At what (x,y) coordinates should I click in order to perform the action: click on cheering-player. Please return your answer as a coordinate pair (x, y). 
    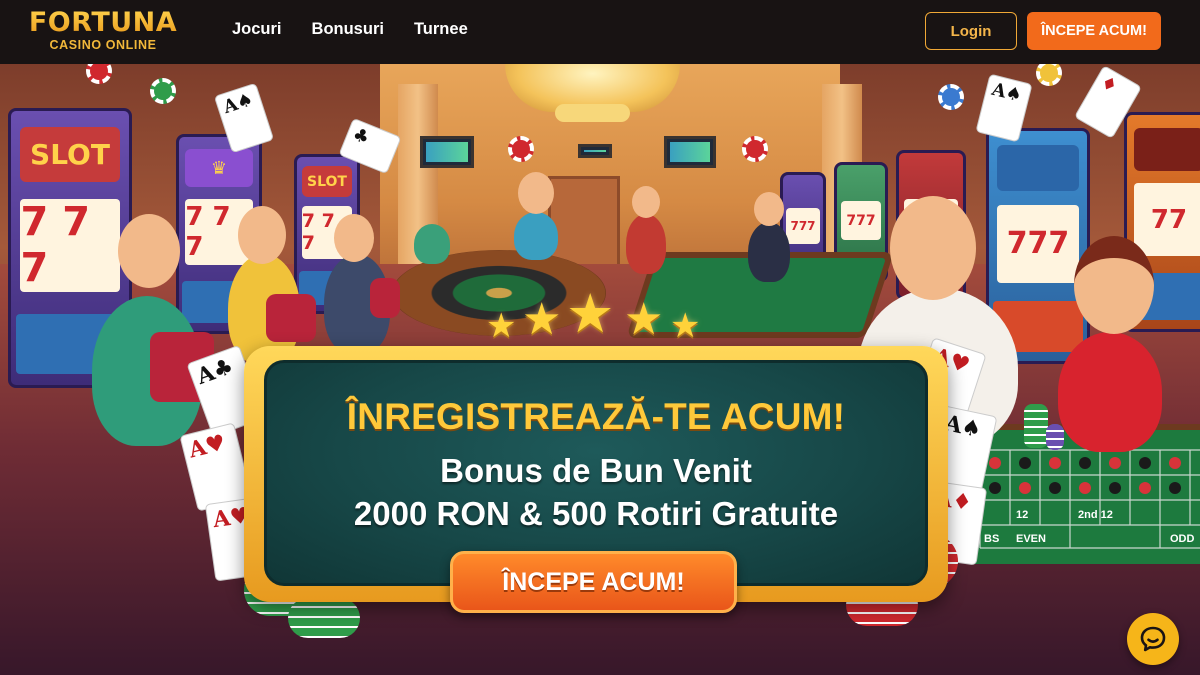
    Looking at the image, I should click on (536, 236).